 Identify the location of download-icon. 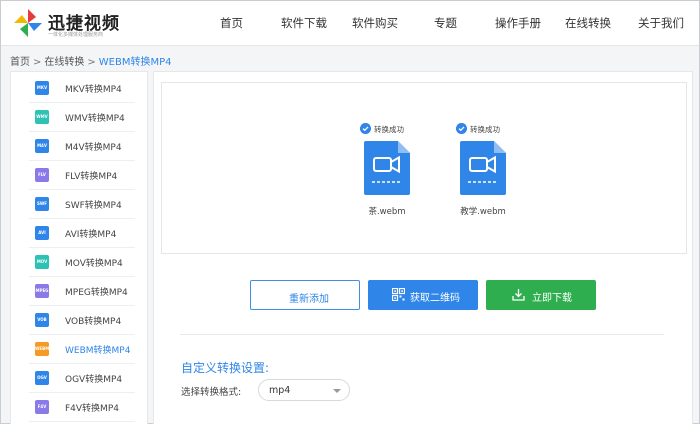
(518, 295).